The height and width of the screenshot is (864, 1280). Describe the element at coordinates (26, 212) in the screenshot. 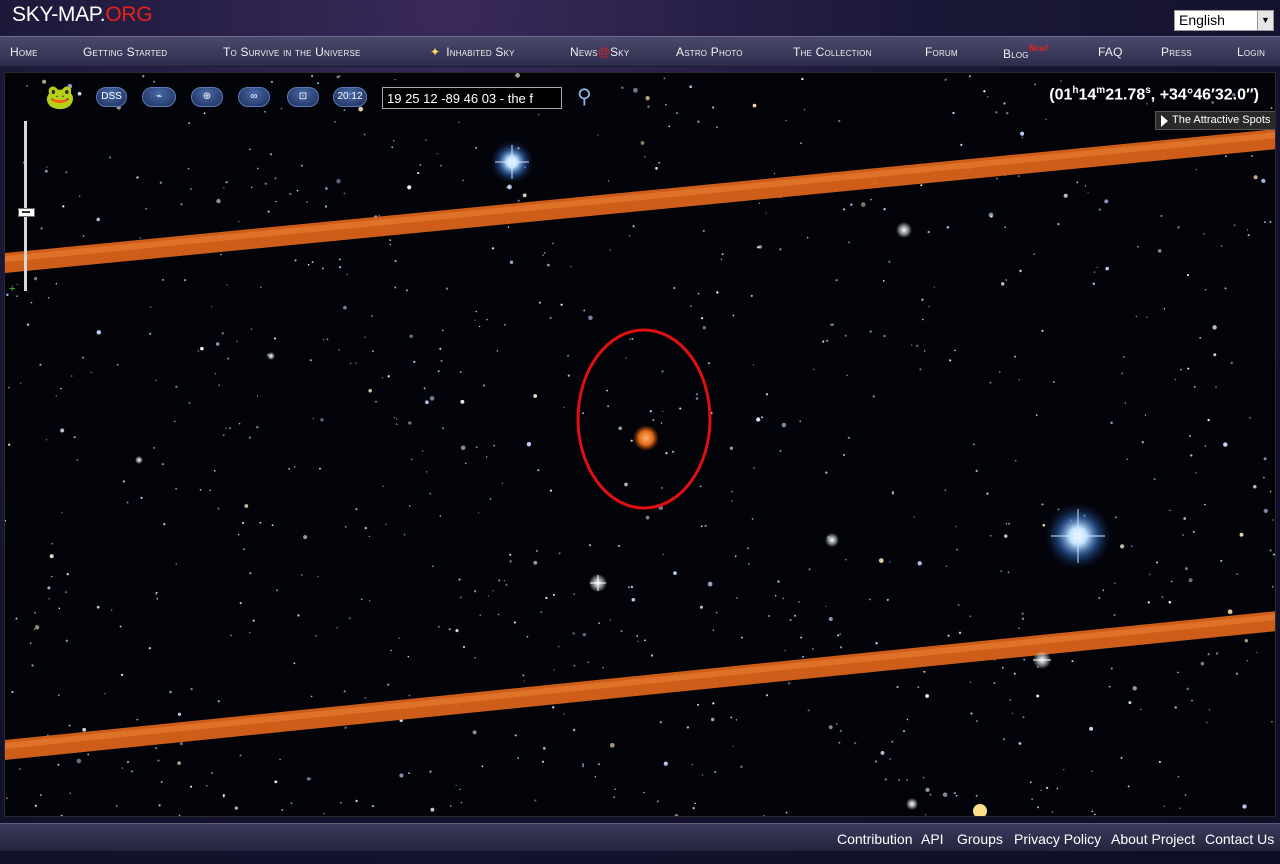

I see `zoom-slider-handle` at that location.